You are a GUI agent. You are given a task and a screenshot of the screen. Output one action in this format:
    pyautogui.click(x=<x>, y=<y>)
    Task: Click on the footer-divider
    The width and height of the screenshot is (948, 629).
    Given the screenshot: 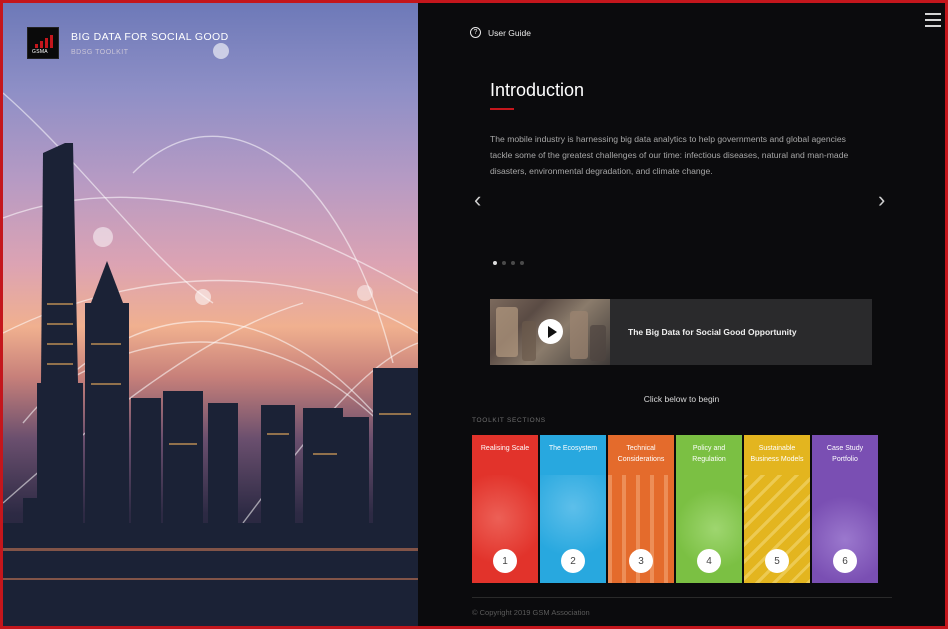 What is the action you would take?
    pyautogui.click(x=682, y=597)
    